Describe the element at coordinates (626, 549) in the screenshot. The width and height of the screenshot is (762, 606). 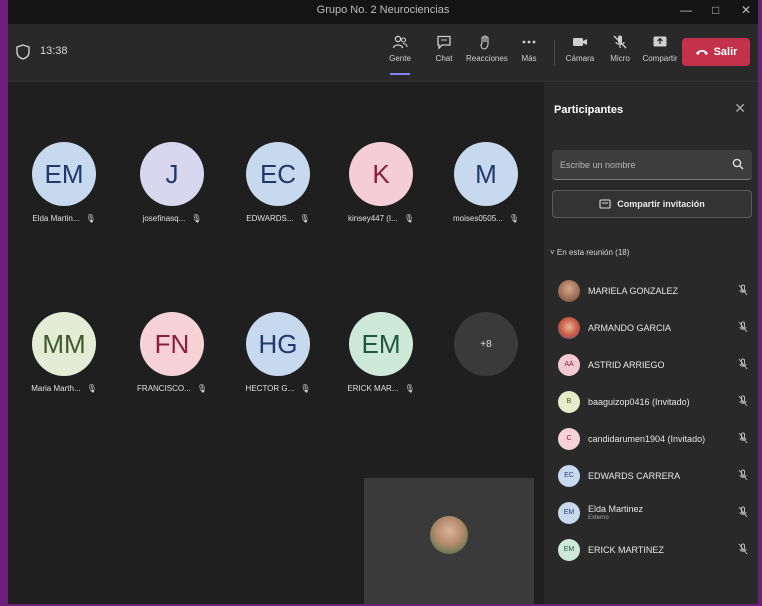
I see `participant-name: ERICK MARTINEZ` at that location.